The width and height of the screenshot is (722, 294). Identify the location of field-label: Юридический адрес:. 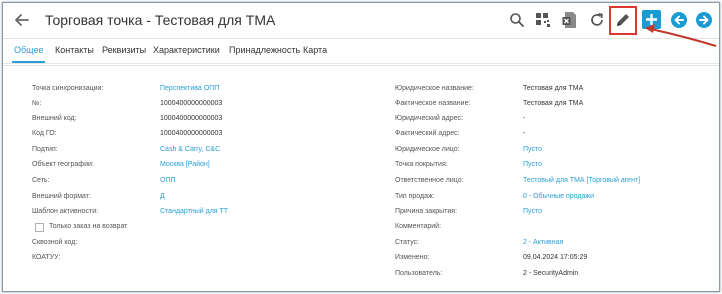
(429, 118).